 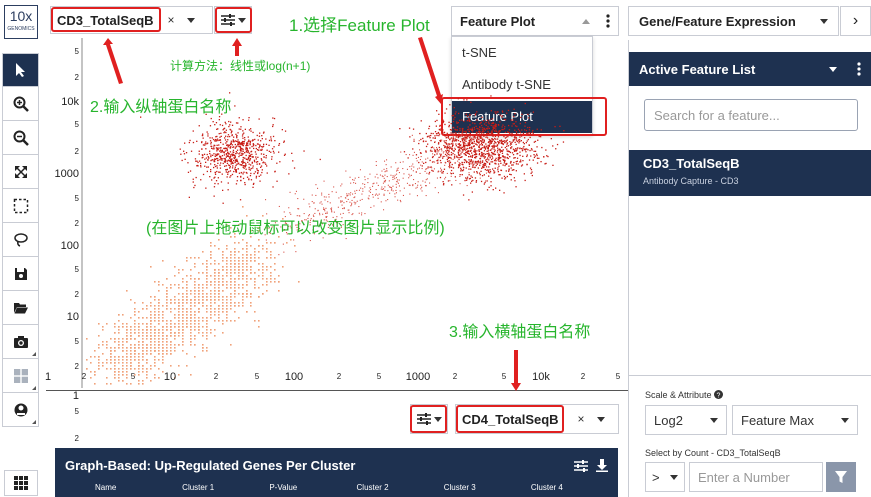 I want to click on arrow-to-x-selector, so click(x=516, y=370).